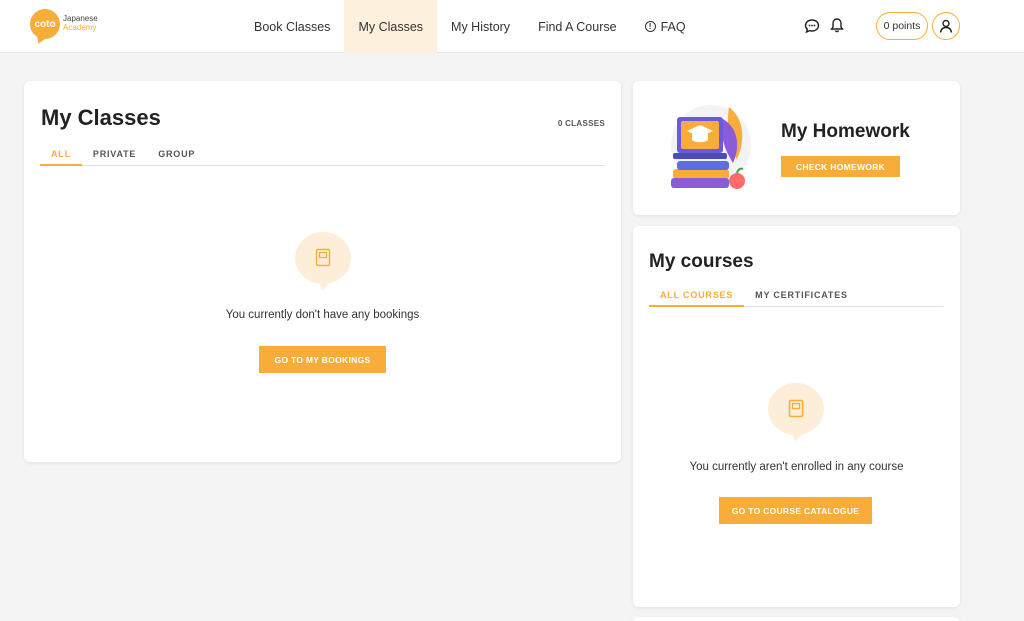  I want to click on courses-tabs: ALL COURSES MY CERTIFICATES, so click(796, 298).